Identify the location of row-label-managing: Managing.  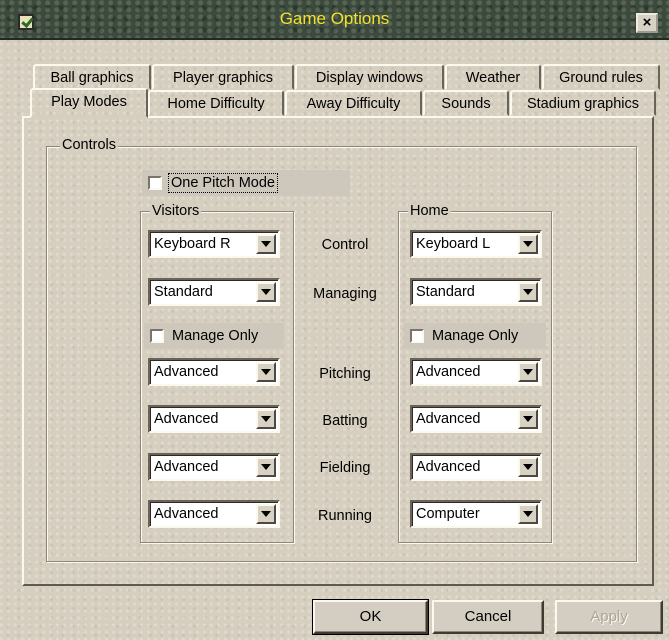
(345, 294).